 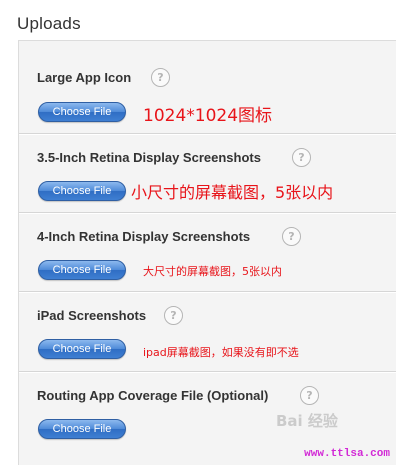 I want to click on page-title: Uploads, so click(x=49, y=23).